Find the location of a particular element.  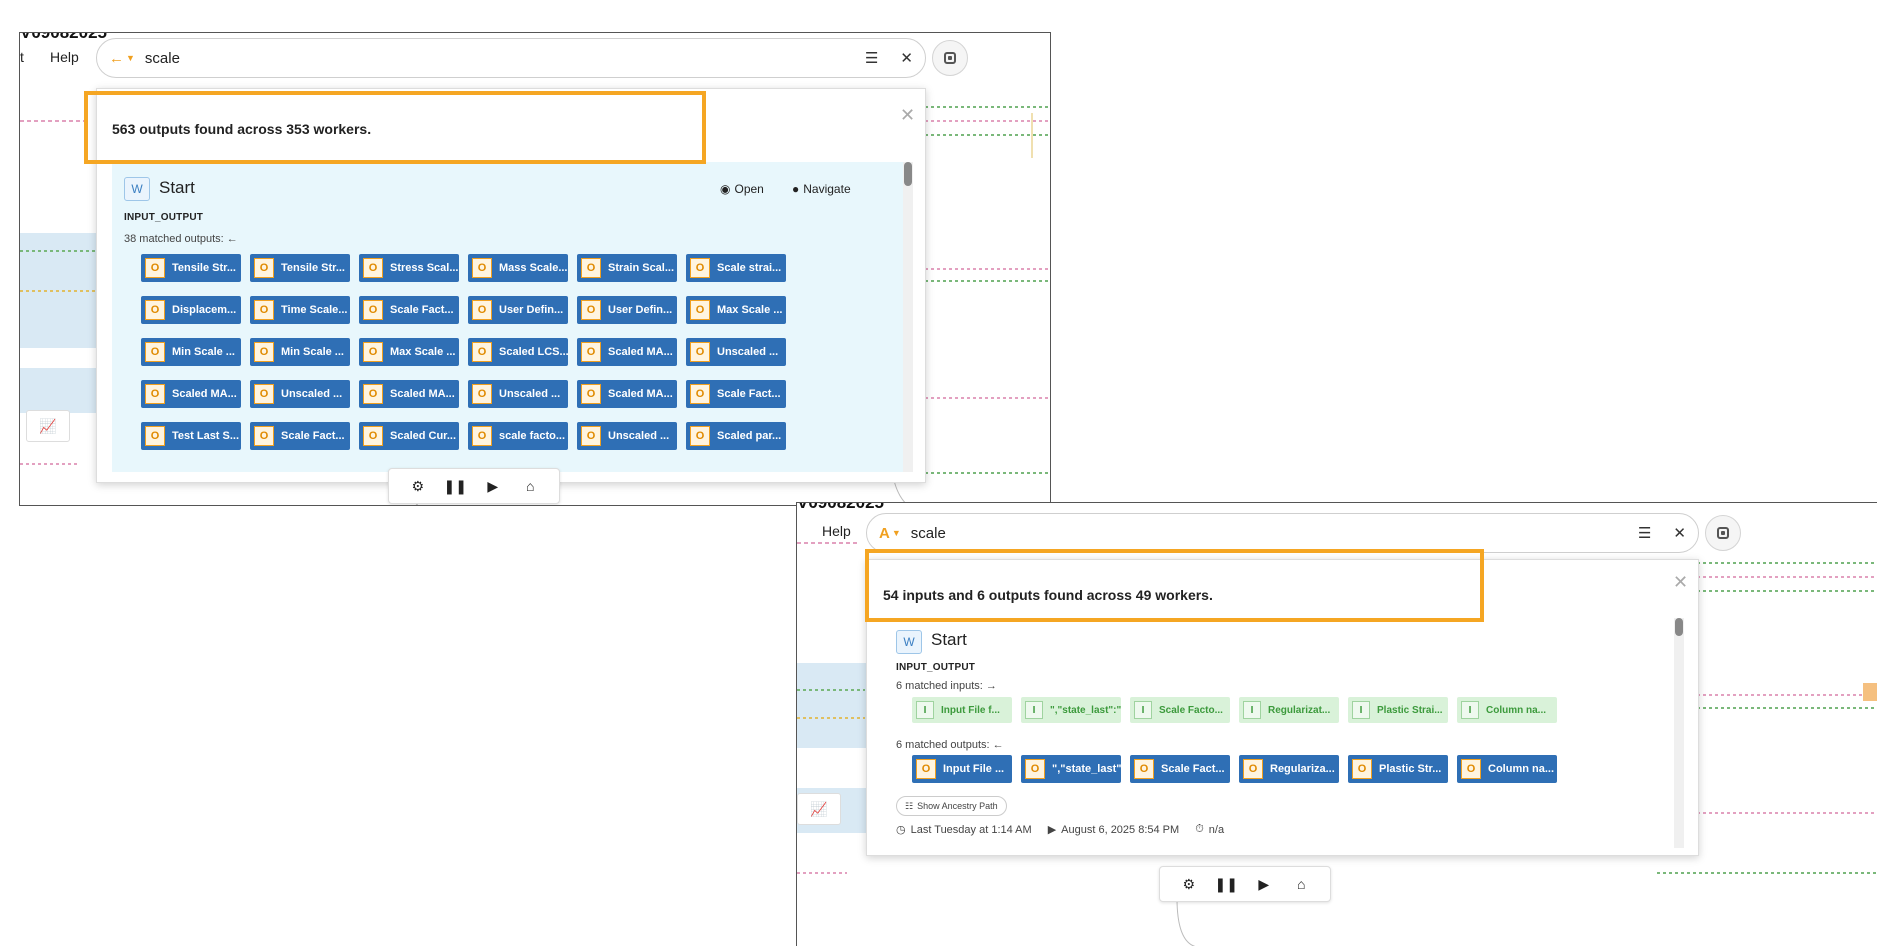

highlight-outputs-summary is located at coordinates (395, 127).